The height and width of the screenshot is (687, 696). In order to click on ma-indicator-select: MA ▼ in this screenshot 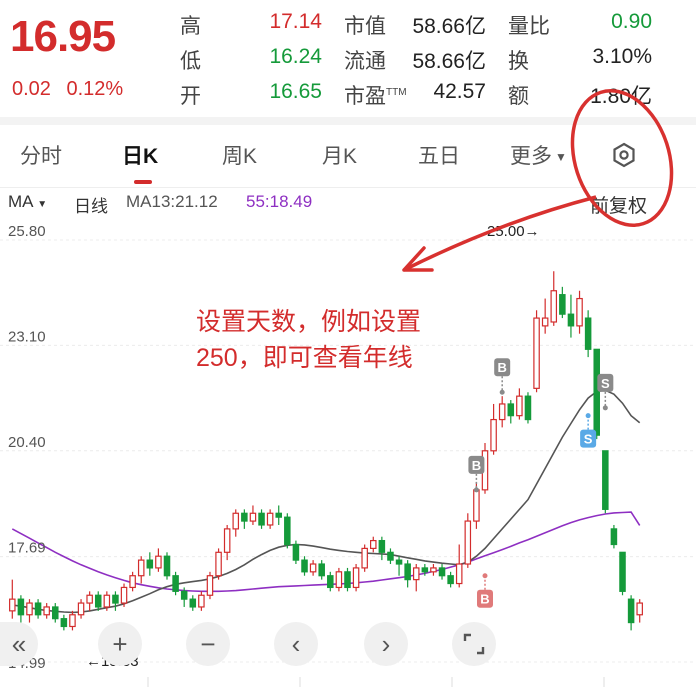, I will do `click(27, 202)`.